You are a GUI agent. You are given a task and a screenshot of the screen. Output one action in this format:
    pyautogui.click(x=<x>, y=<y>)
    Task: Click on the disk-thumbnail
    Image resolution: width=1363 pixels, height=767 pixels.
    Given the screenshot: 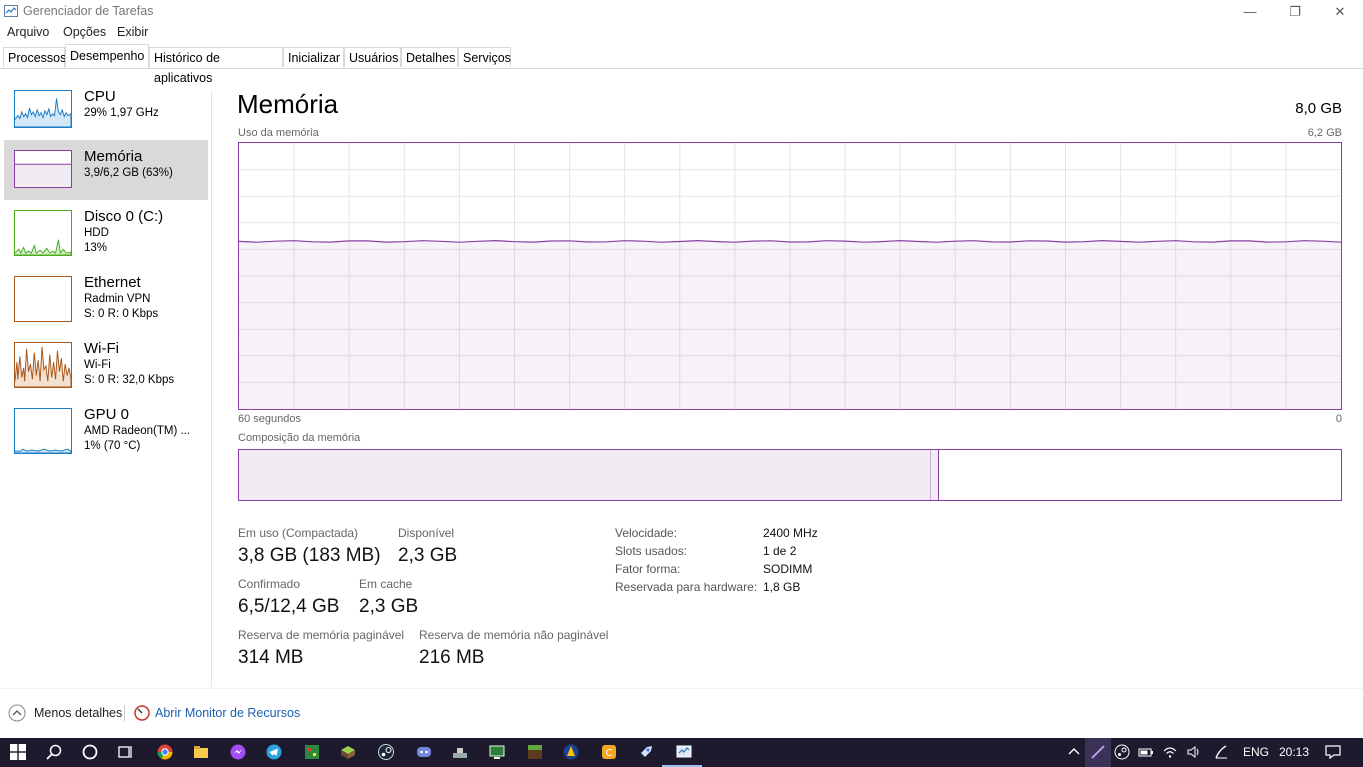 What is the action you would take?
    pyautogui.click(x=43, y=233)
    